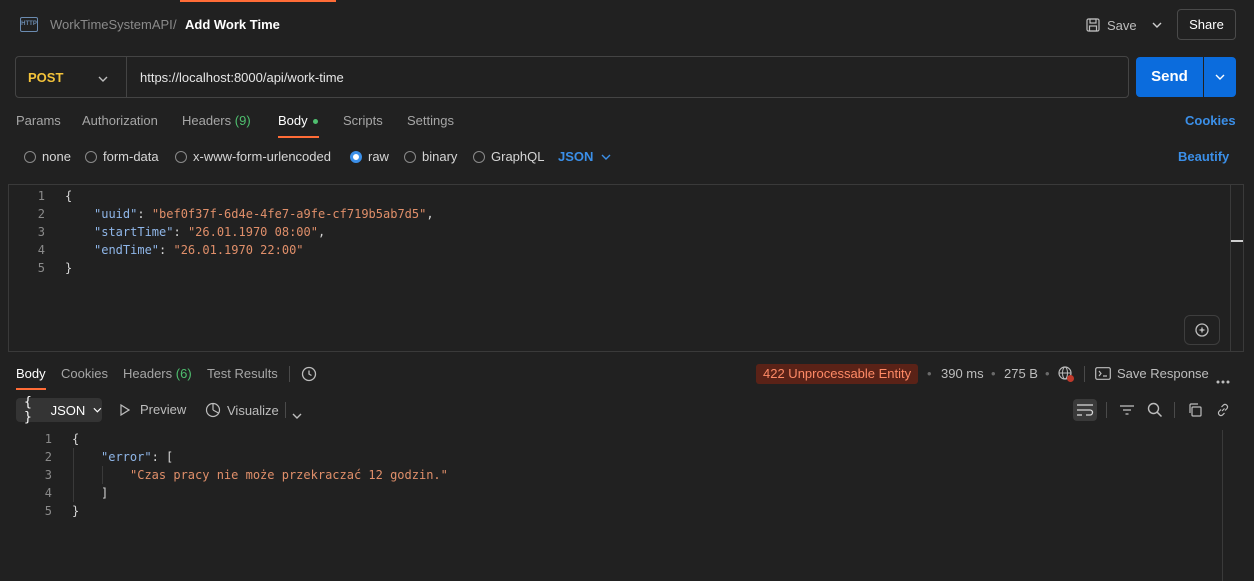 This screenshot has width=1254, height=581. What do you see at coordinates (837, 374) in the screenshot?
I see `status-badge: 422 Unprocessable Entity` at bounding box center [837, 374].